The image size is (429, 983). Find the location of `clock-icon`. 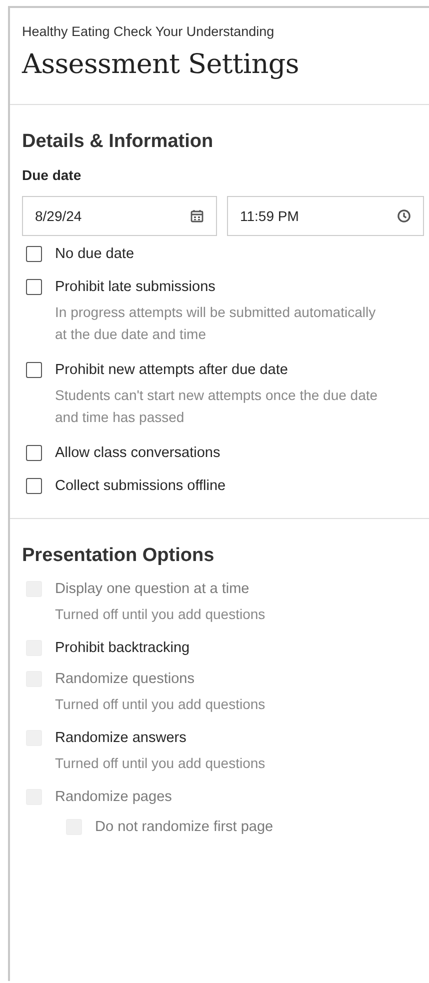

clock-icon is located at coordinates (404, 216).